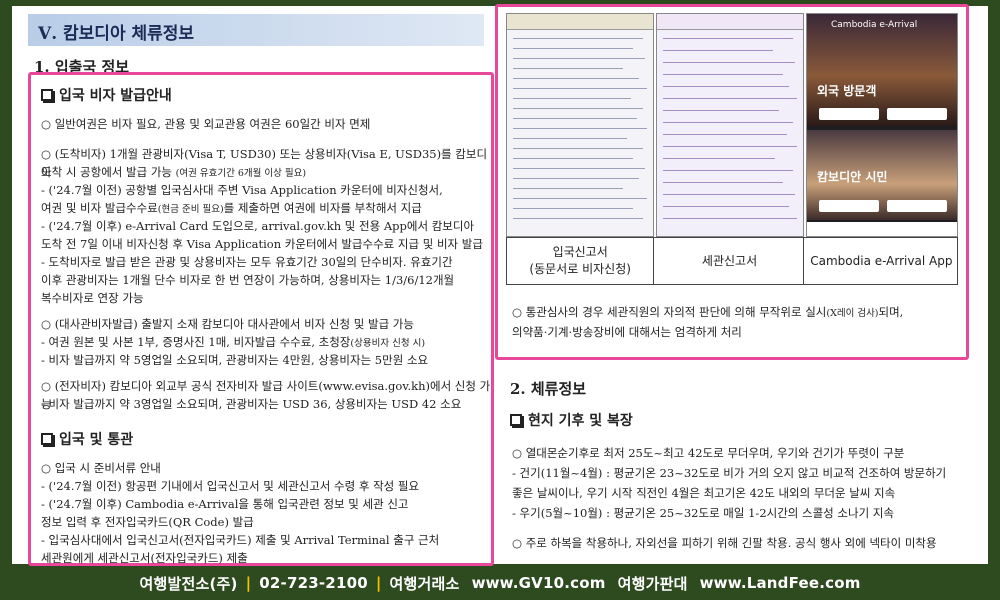  What do you see at coordinates (852, 177) in the screenshot?
I see `app-citizen-title: 캄보디안 시민` at bounding box center [852, 177].